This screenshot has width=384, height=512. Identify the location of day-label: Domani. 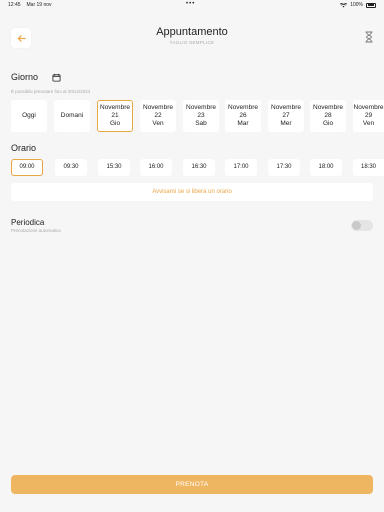
(72, 115).